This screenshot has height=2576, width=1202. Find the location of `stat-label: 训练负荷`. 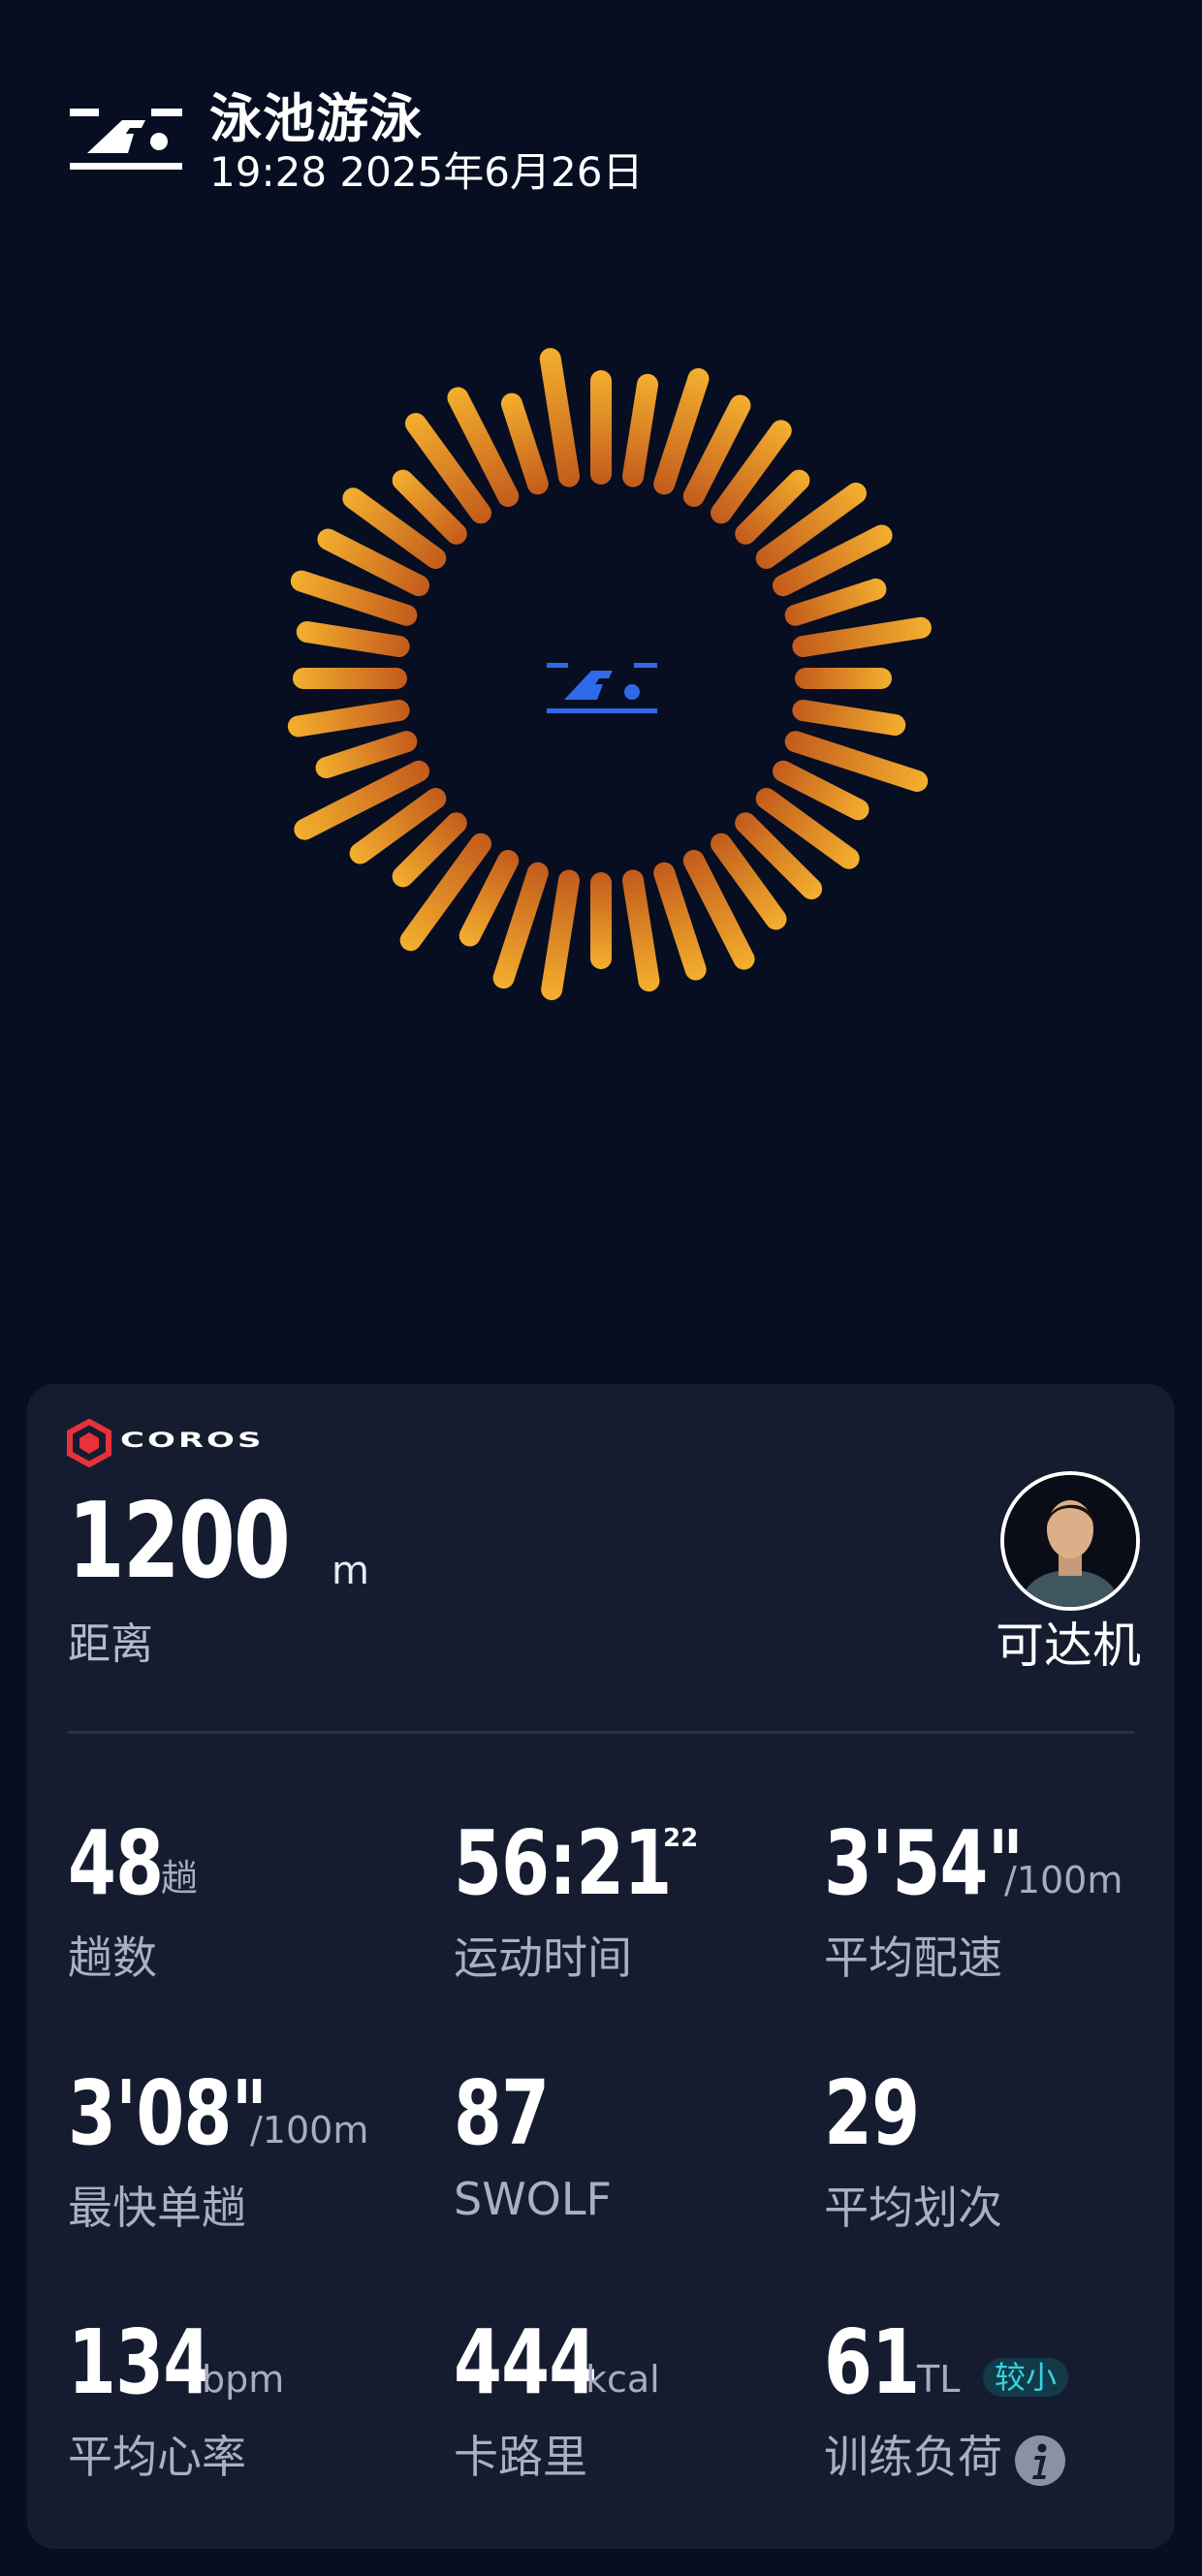

stat-label: 训练负荷 is located at coordinates (913, 2457).